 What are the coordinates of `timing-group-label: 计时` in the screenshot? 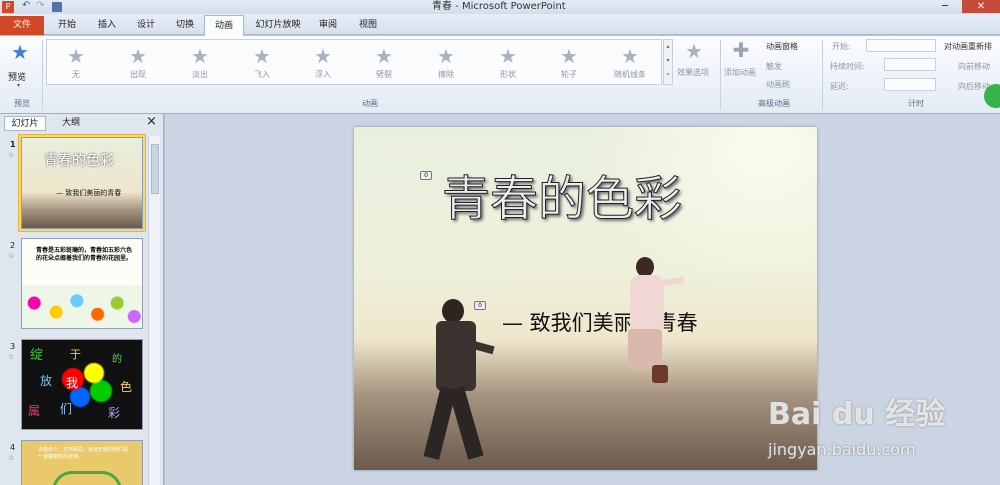 It's located at (916, 103).